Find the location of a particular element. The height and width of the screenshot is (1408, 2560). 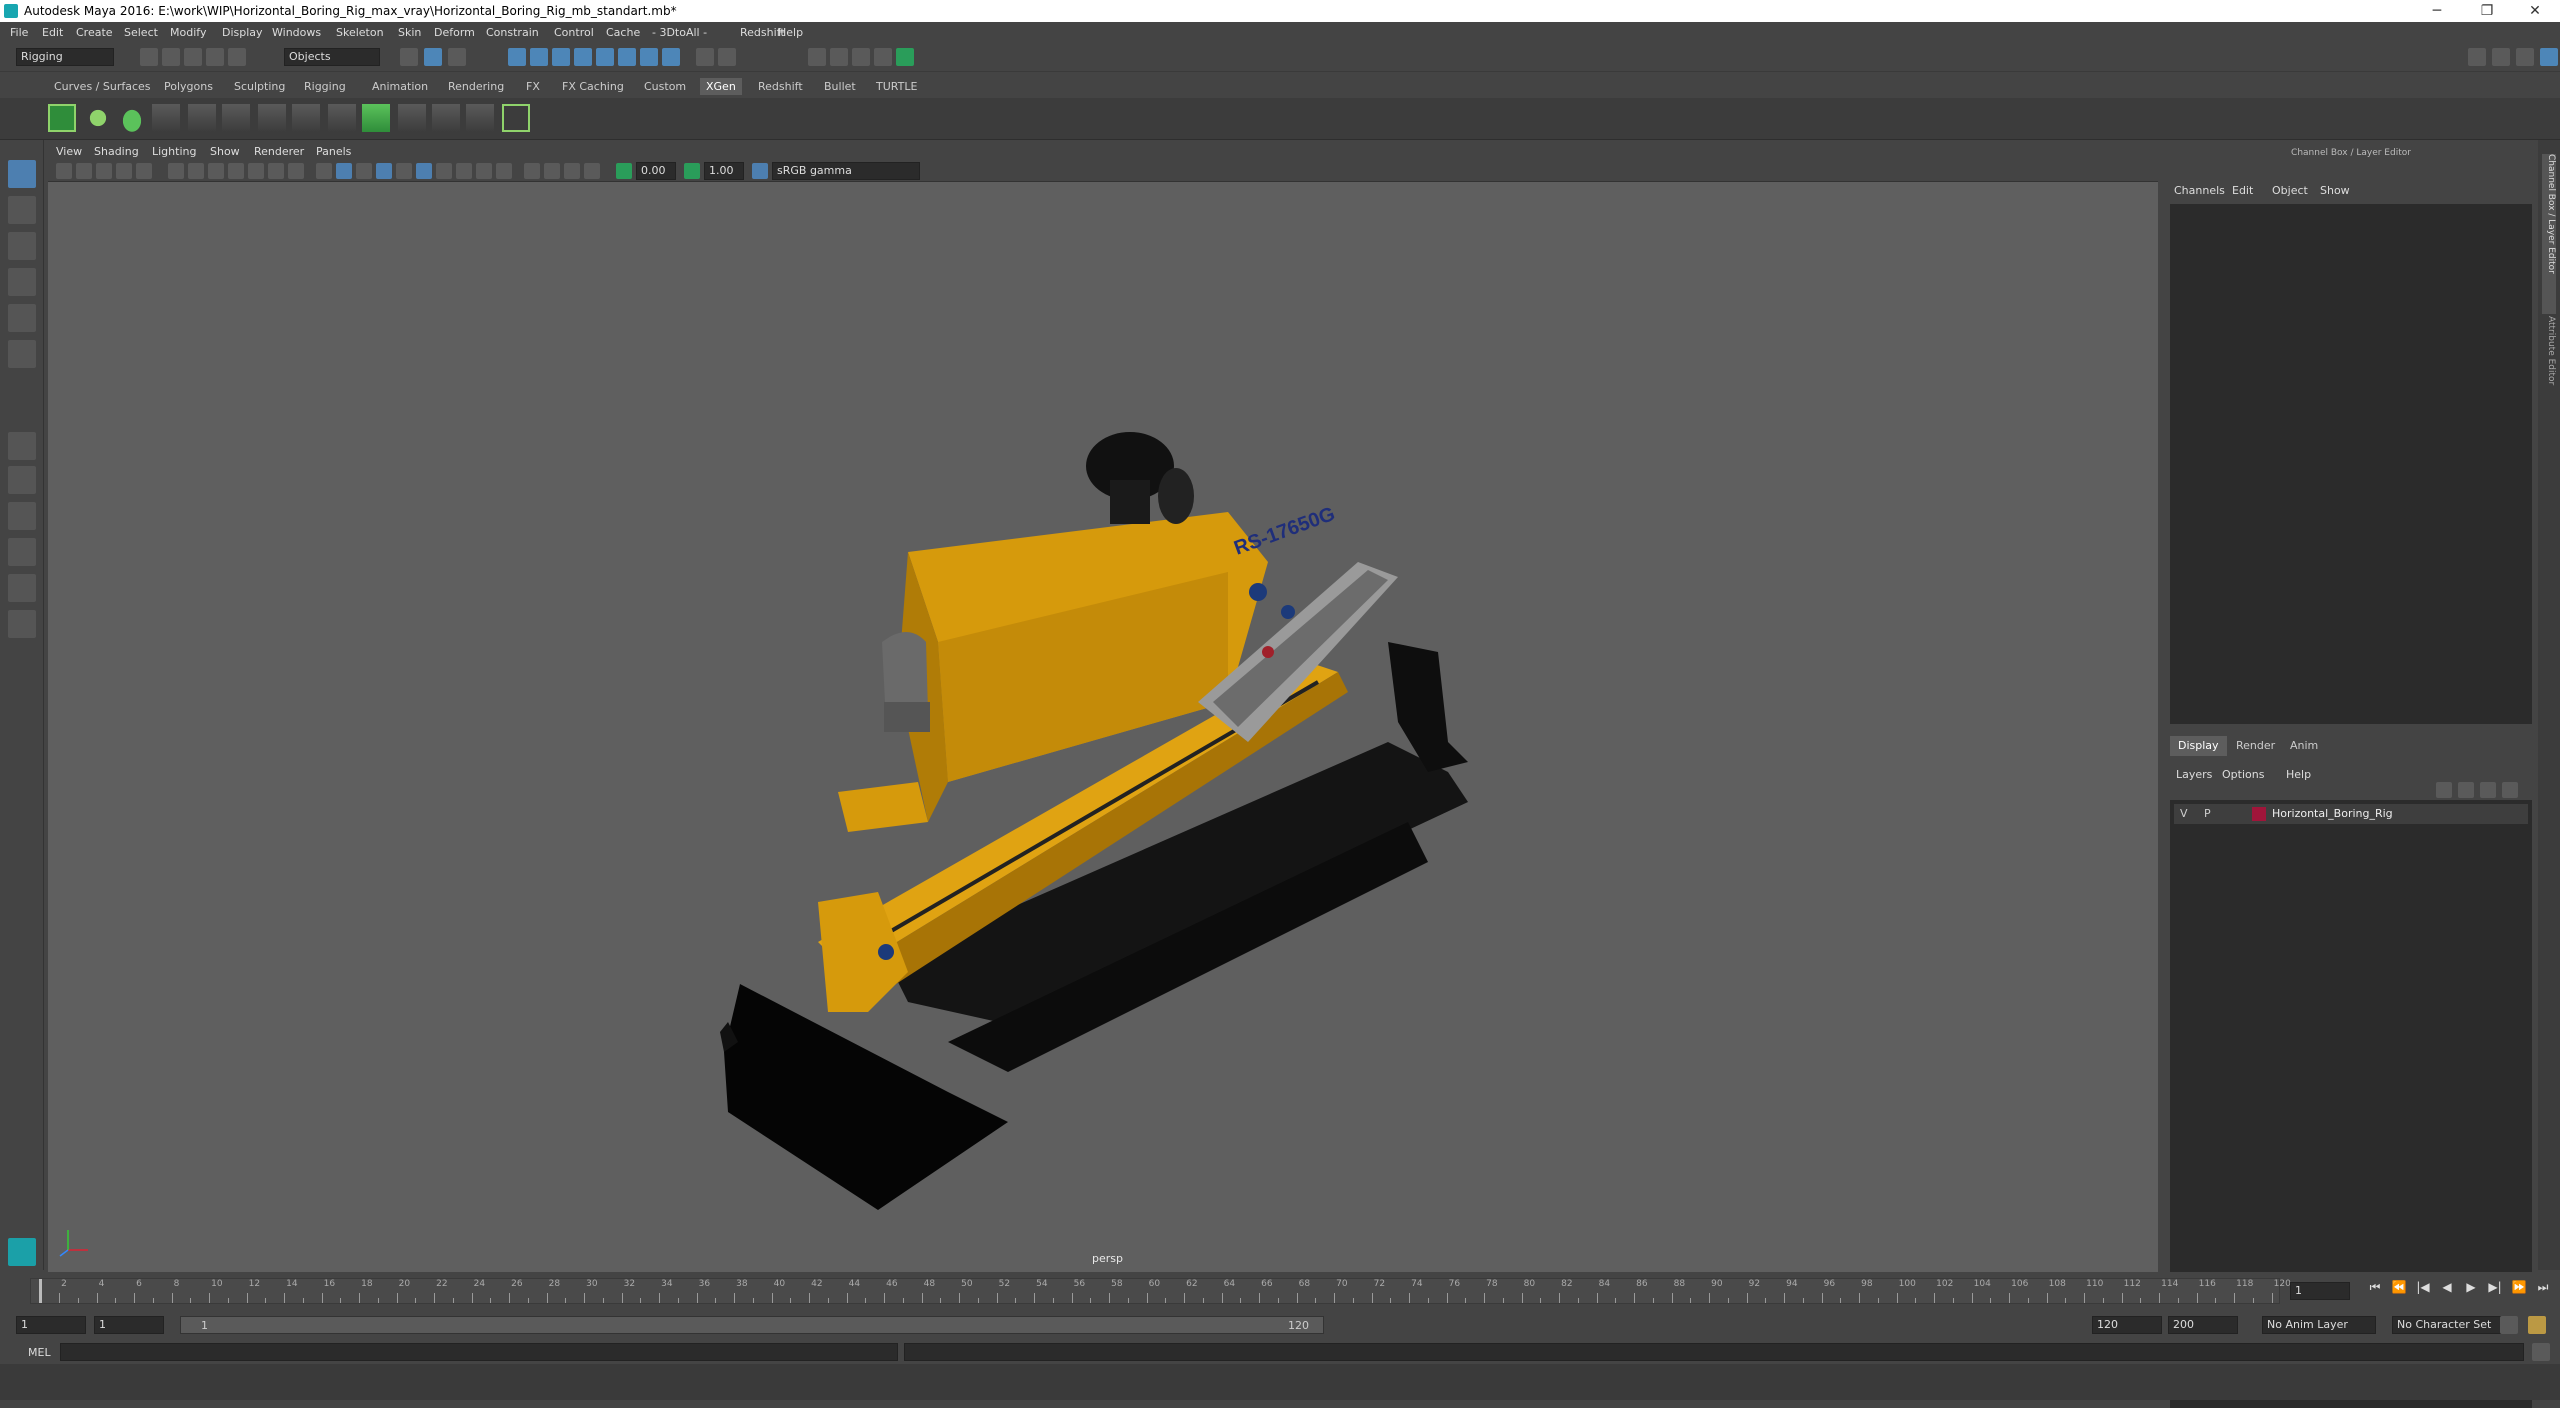

shelf-tab-rigging: Rigging is located at coordinates (325, 86).